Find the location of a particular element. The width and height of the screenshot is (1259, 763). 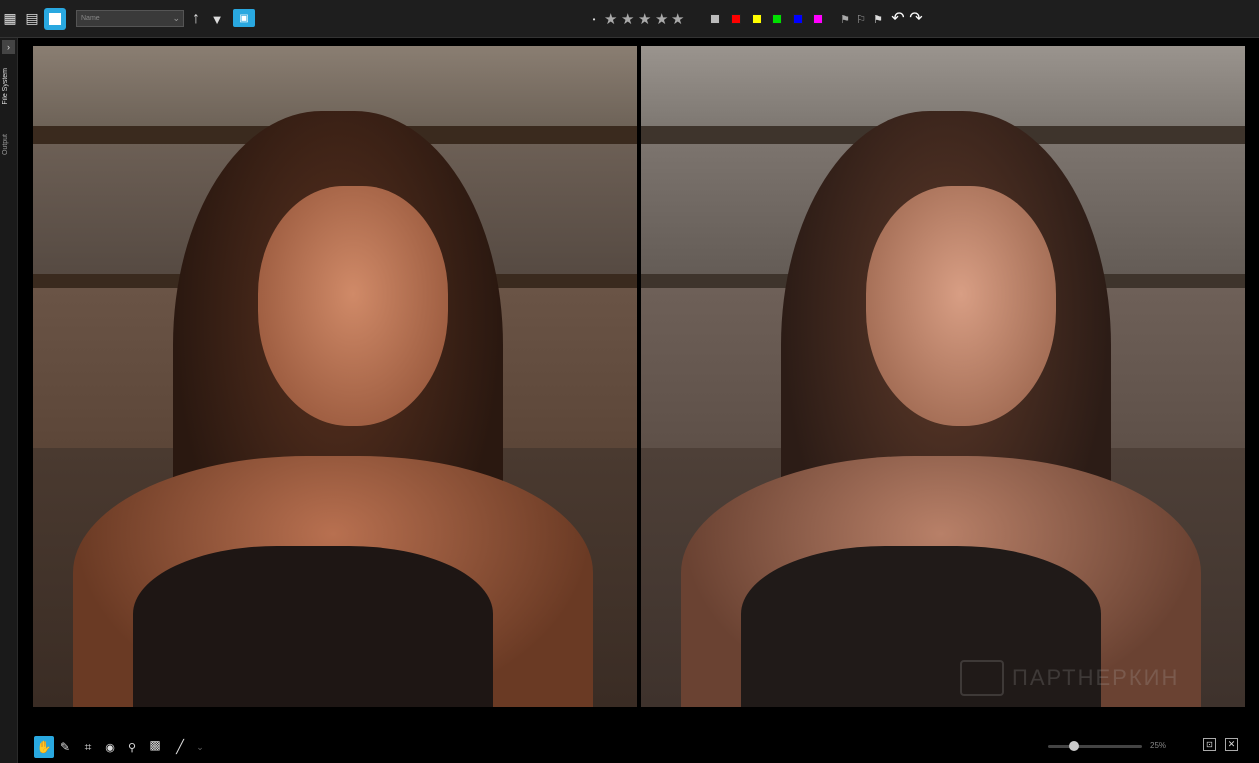

star-5-icon: ★ is located at coordinates (677, 19).